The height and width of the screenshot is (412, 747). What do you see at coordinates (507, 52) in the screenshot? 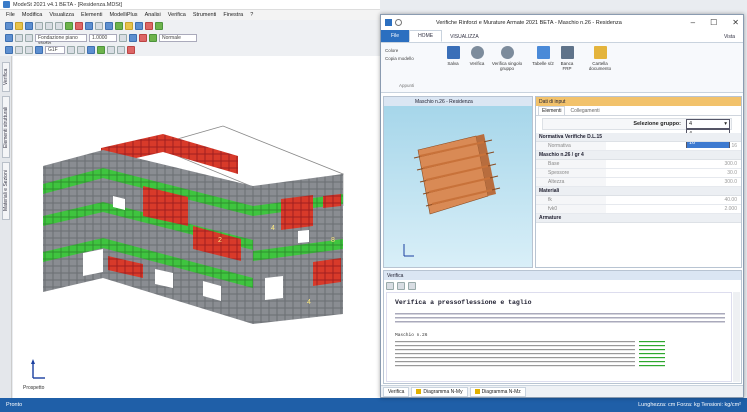
I see `gear-icon` at bounding box center [507, 52].